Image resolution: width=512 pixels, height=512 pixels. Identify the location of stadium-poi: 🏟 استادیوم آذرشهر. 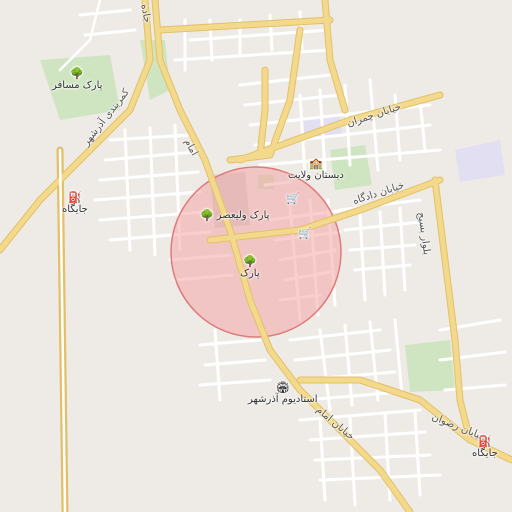
(283, 393).